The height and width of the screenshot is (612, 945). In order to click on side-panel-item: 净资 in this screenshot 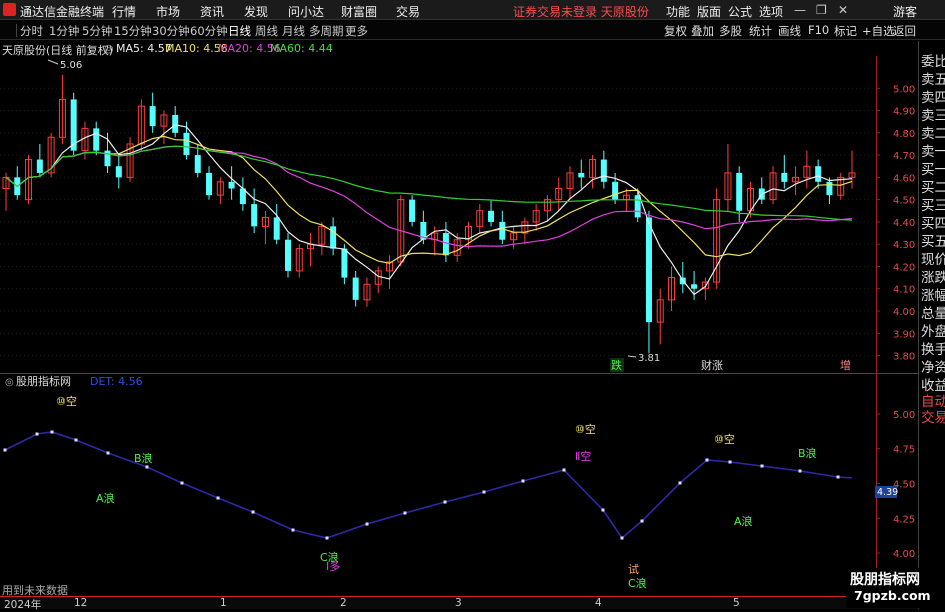, I will do `click(933, 366)`.